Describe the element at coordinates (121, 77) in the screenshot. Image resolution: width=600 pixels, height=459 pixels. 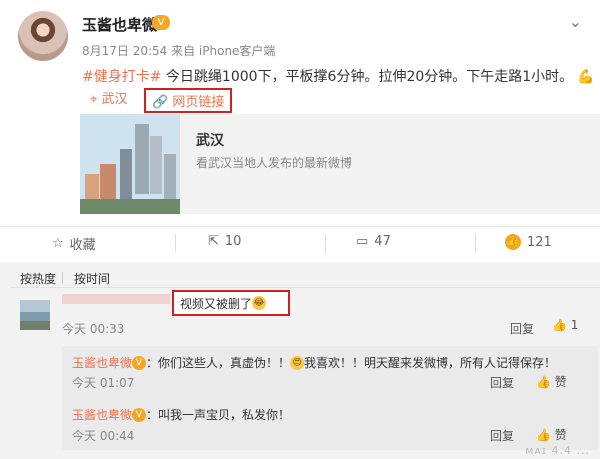
I see `hashtag: #健身打卡#` at that location.